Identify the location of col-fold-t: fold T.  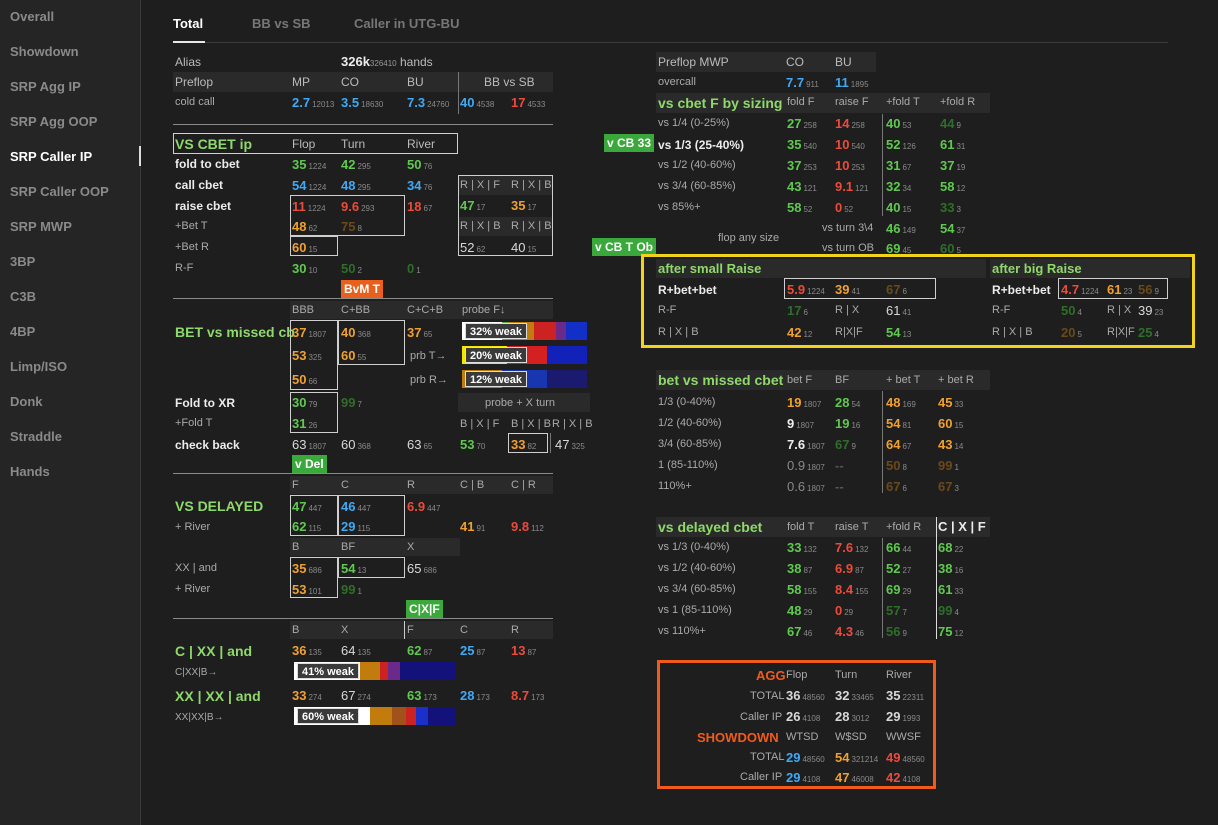
(801, 527).